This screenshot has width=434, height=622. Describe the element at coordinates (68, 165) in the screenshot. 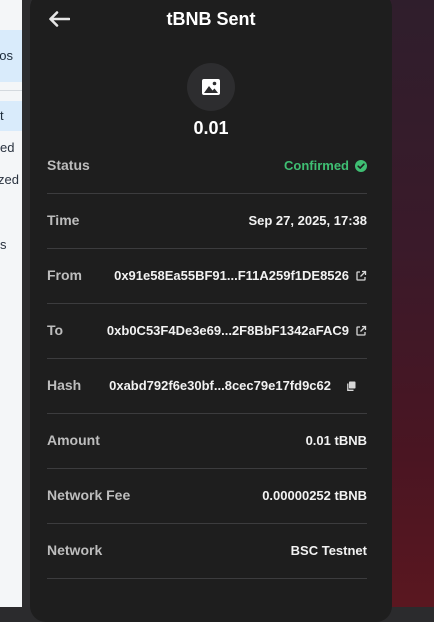

I see `status-label: Status` at that location.